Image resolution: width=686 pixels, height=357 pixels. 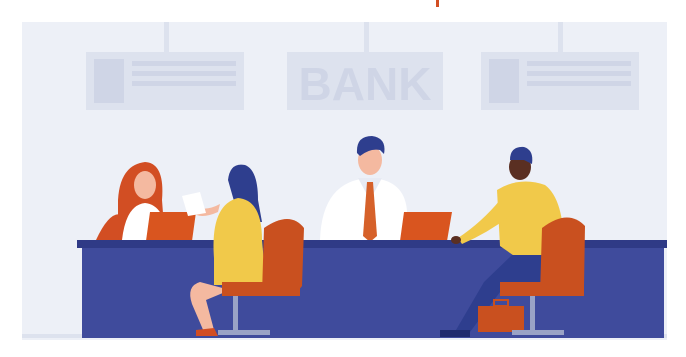 I want to click on bank-sign: BANK, so click(x=365, y=81).